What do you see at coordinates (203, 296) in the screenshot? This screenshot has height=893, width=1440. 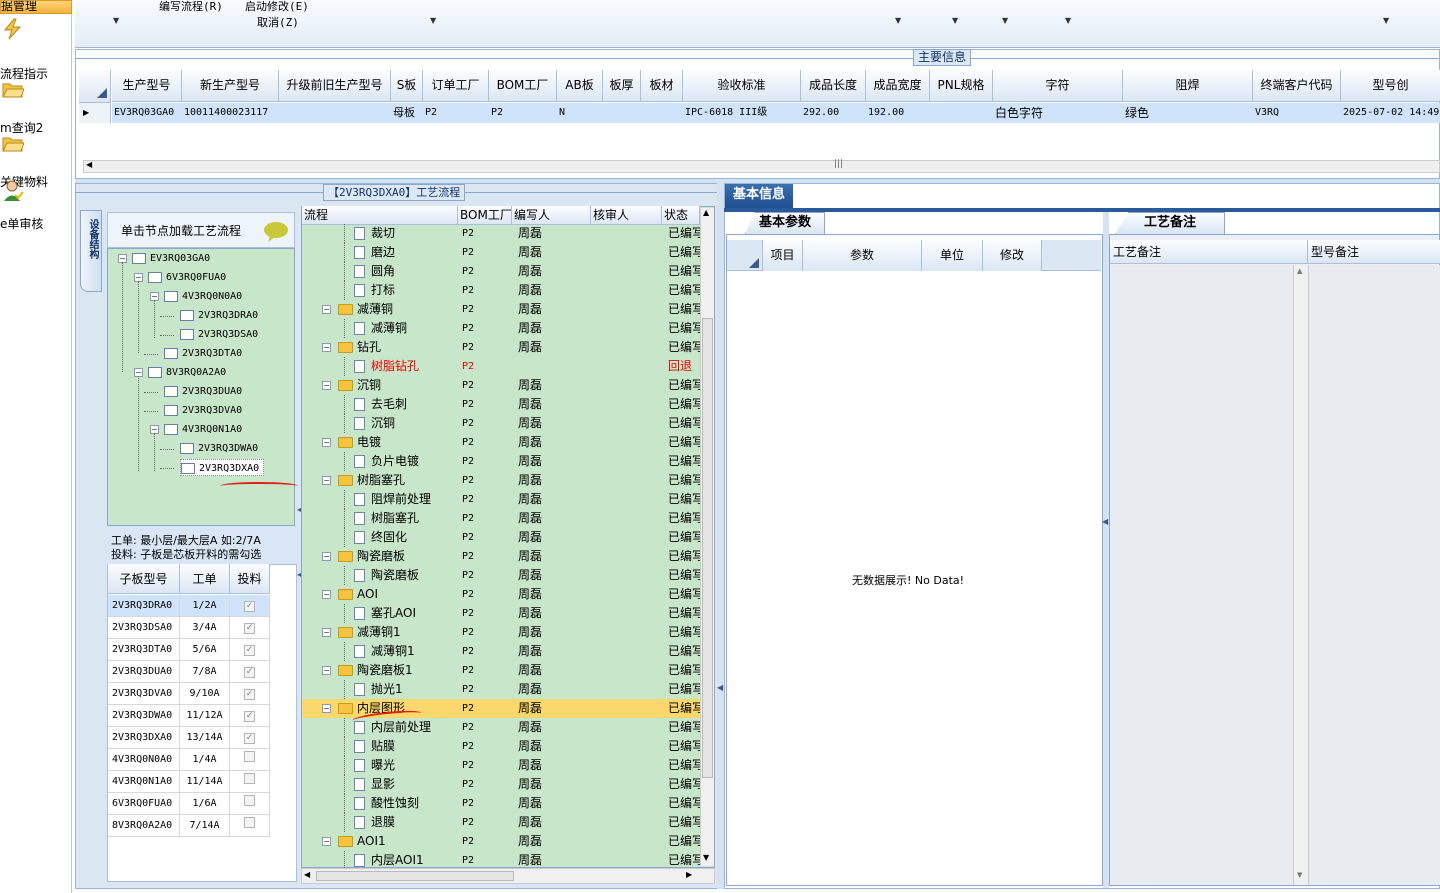 I see `tree-node: 4V3RQ0N0A0` at bounding box center [203, 296].